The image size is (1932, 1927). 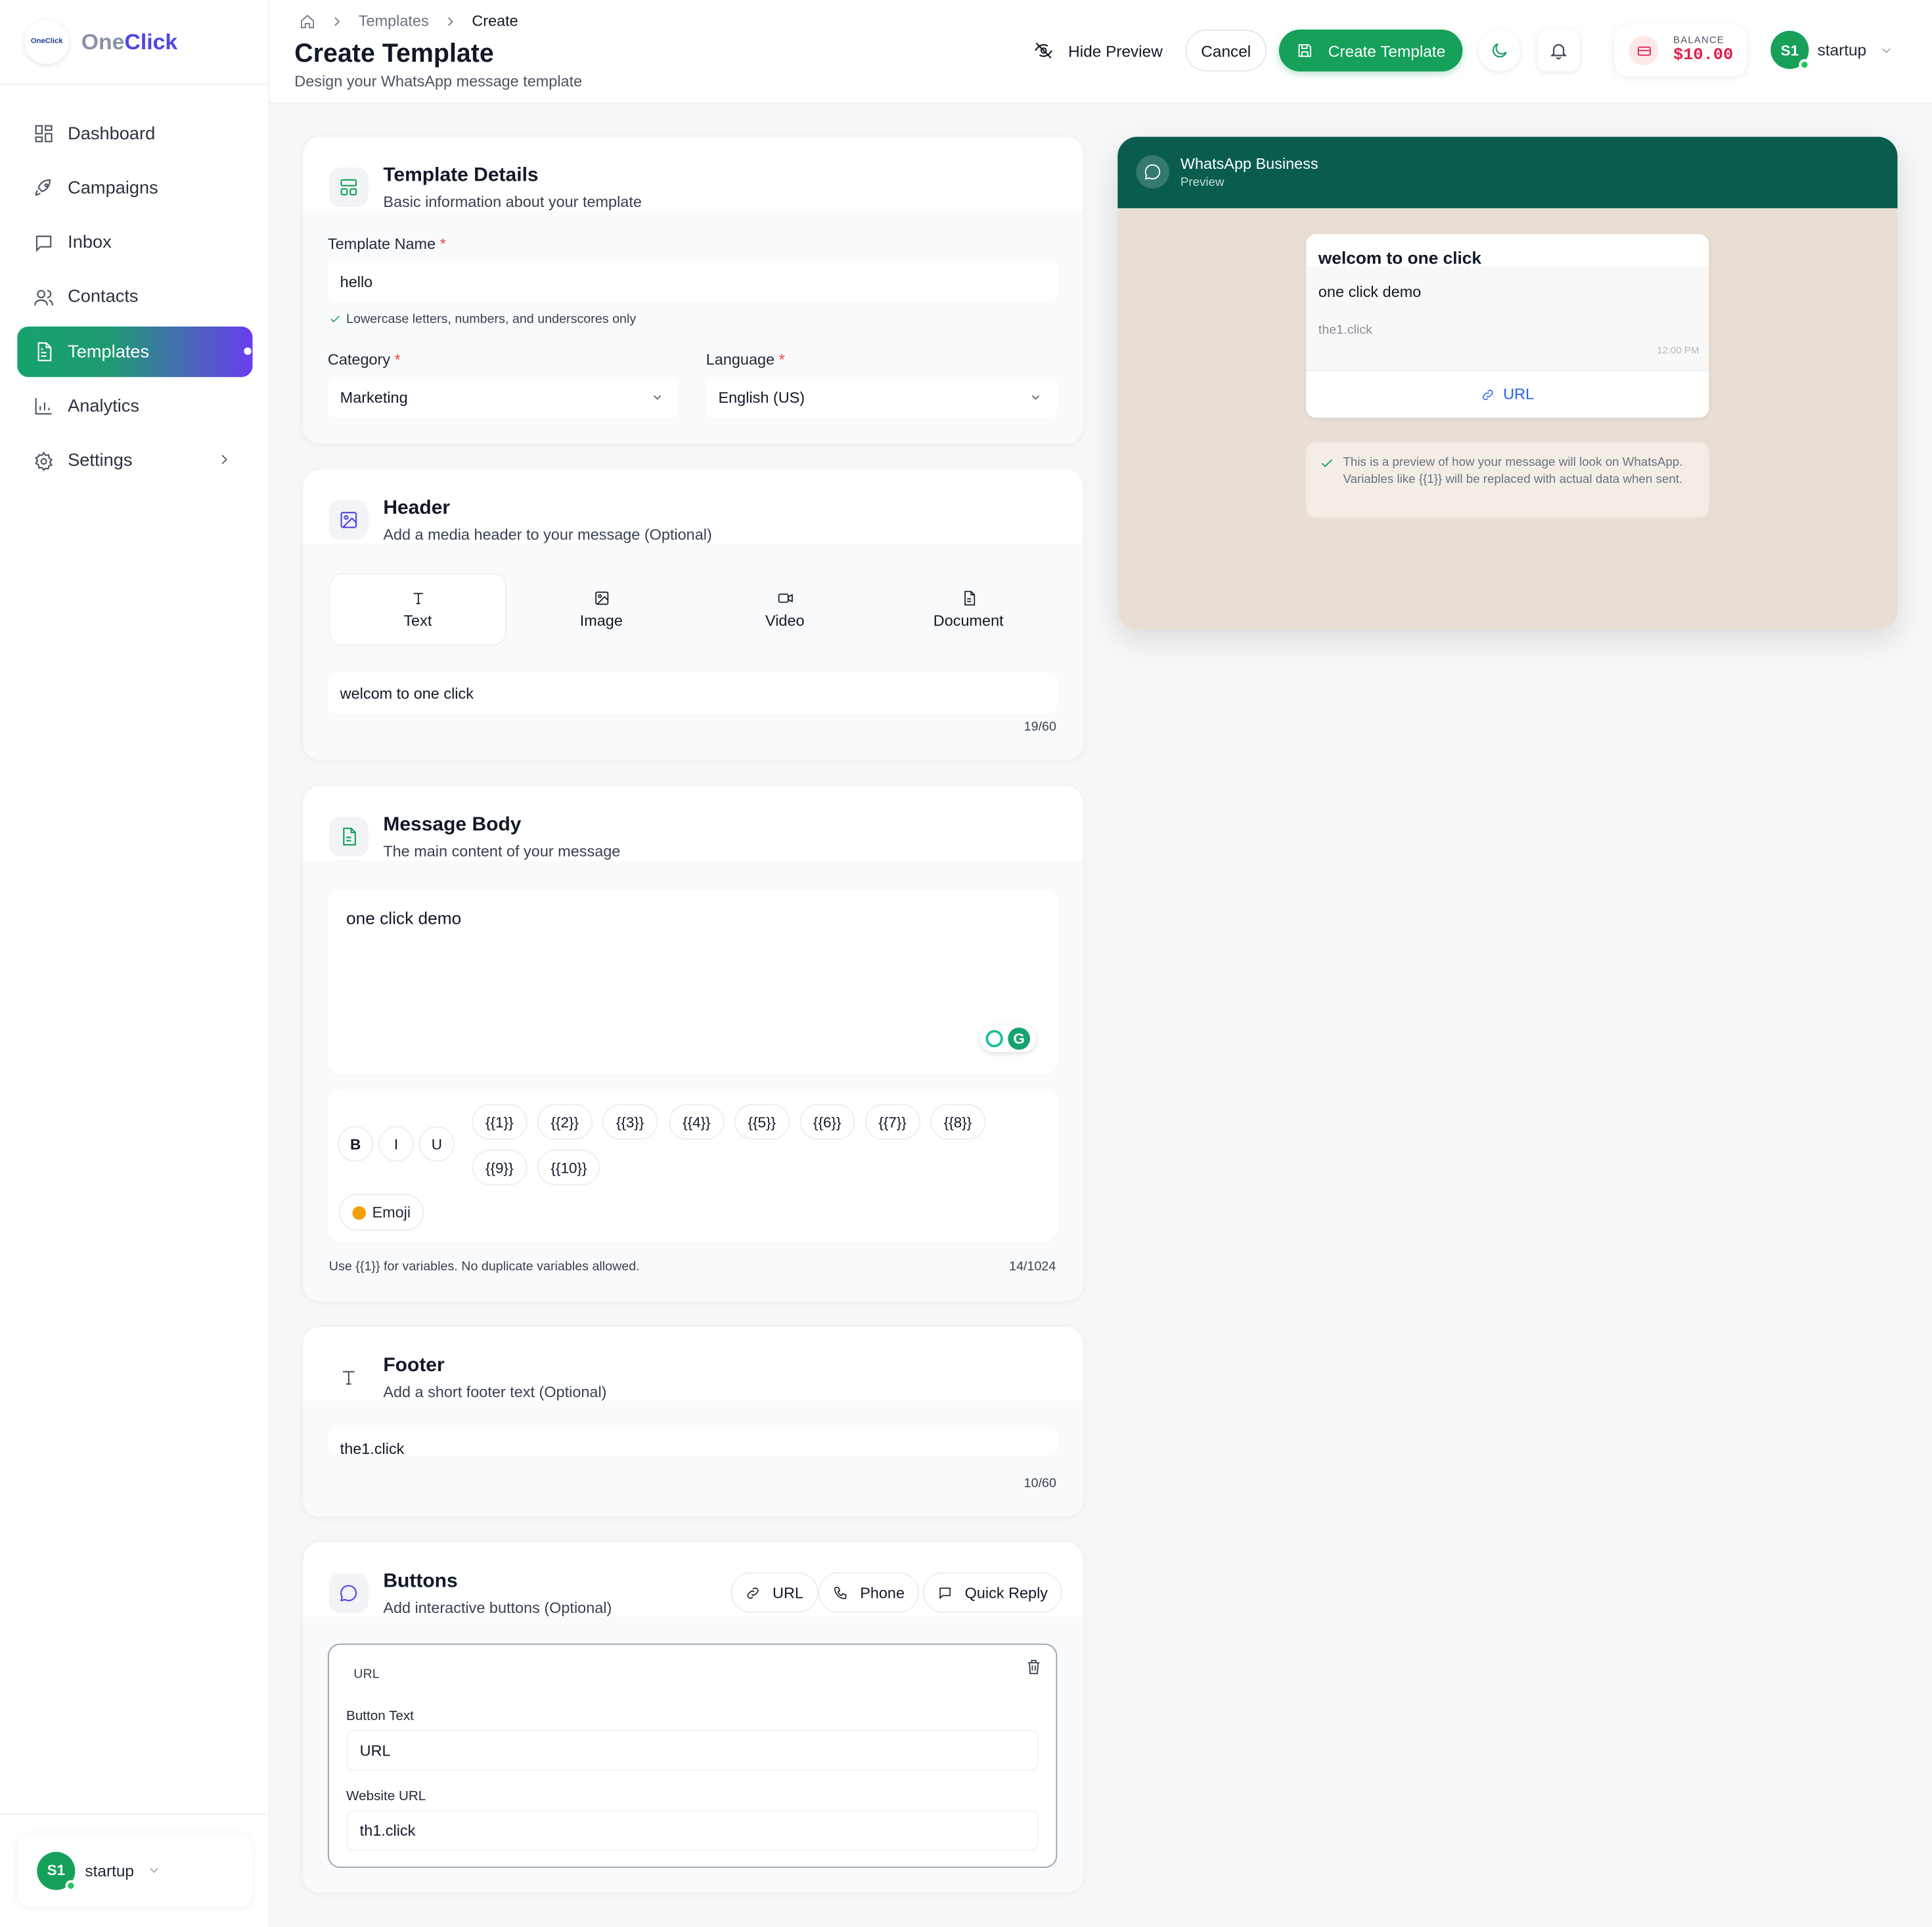 What do you see at coordinates (1704, 56) in the screenshot?
I see `balance-value: $10.00` at bounding box center [1704, 56].